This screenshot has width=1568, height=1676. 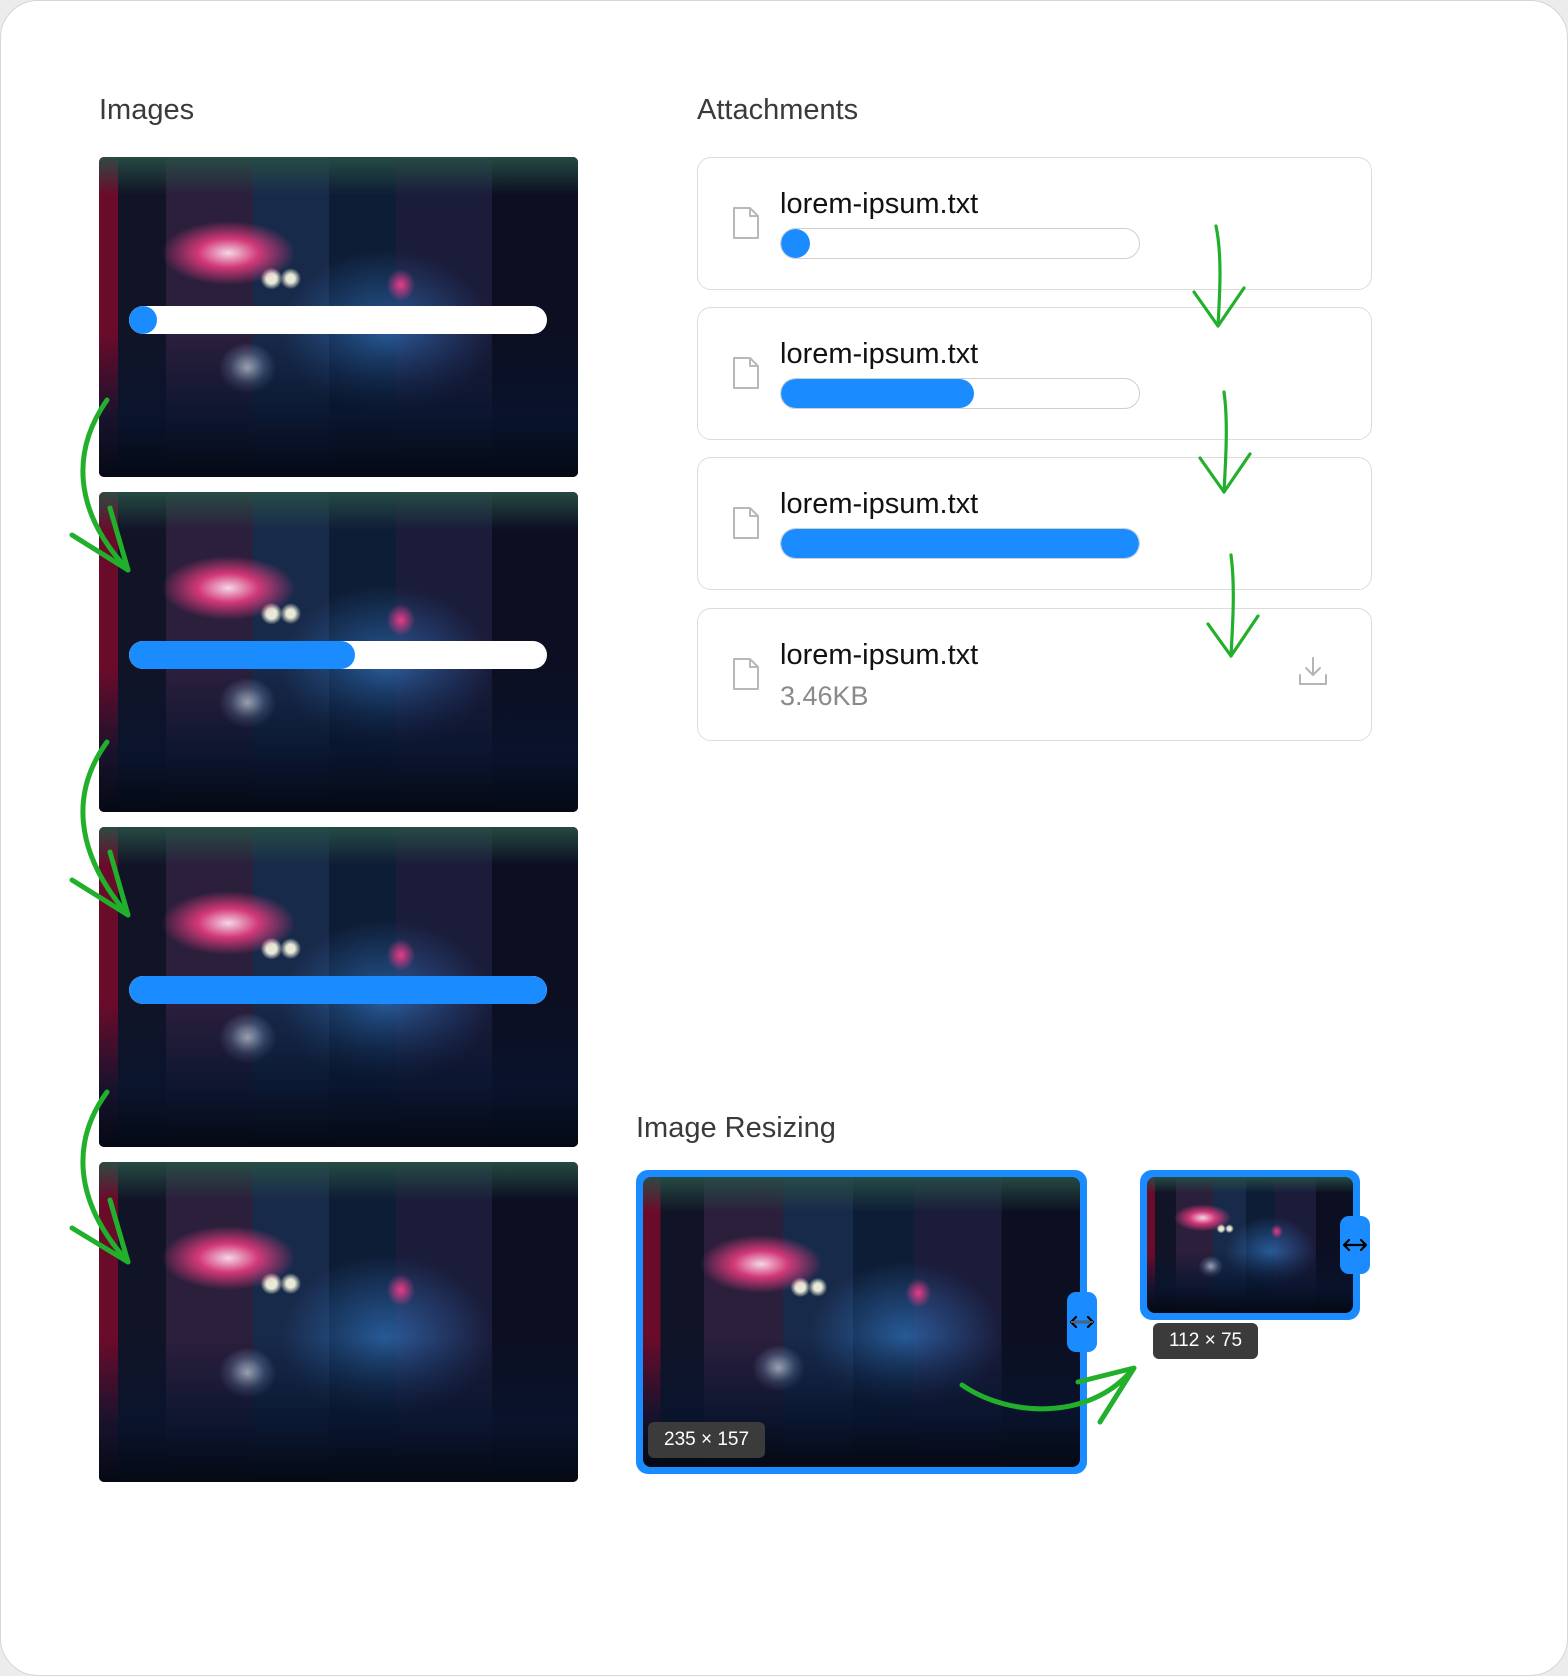 I want to click on attachment-file-size: 3.46KB, so click(x=824, y=696).